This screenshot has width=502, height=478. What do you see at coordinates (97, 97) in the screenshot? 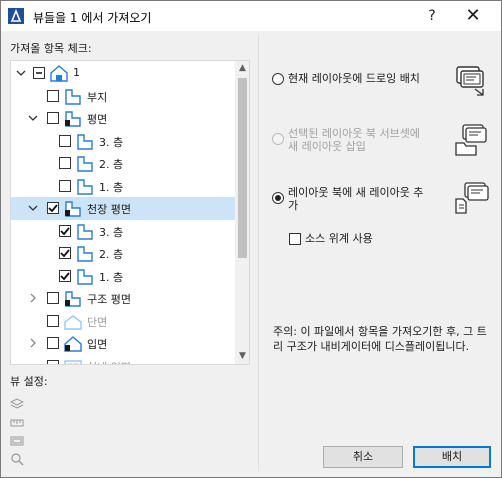
I see `tree-item-label: 부지` at bounding box center [97, 97].